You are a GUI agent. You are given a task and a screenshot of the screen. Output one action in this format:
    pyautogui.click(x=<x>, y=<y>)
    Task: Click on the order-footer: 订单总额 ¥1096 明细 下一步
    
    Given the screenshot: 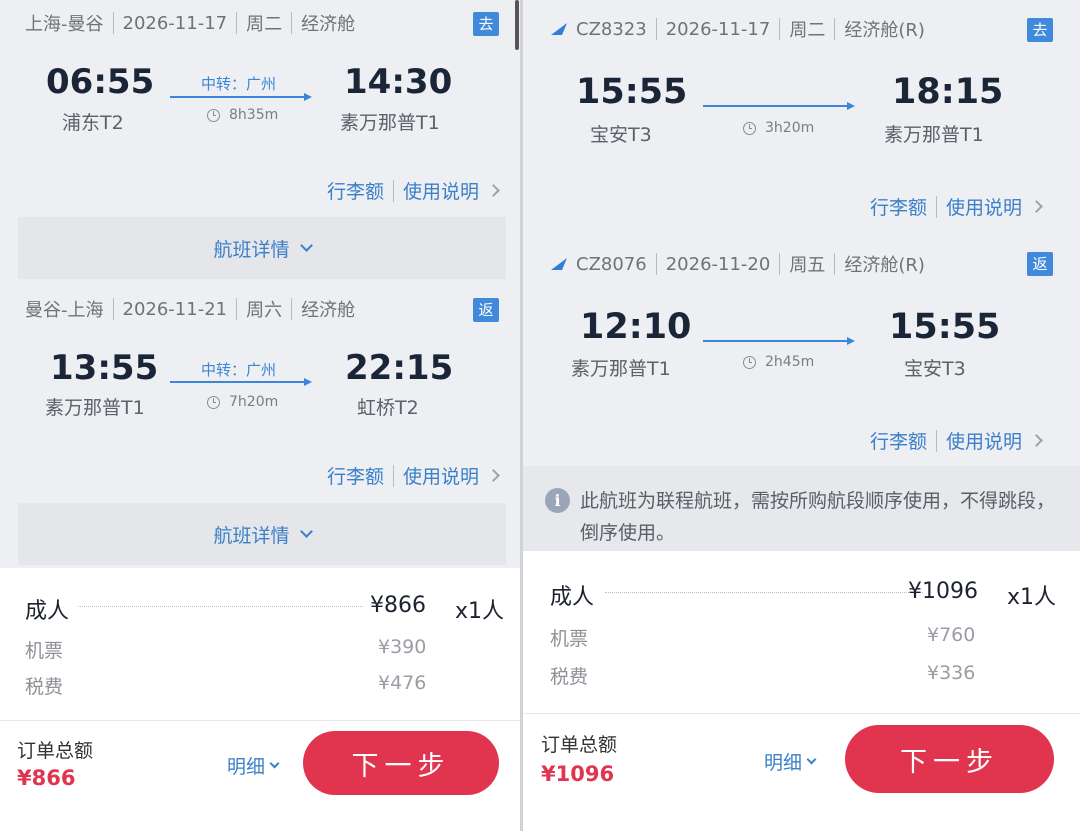 What is the action you would take?
    pyautogui.click(x=801, y=772)
    